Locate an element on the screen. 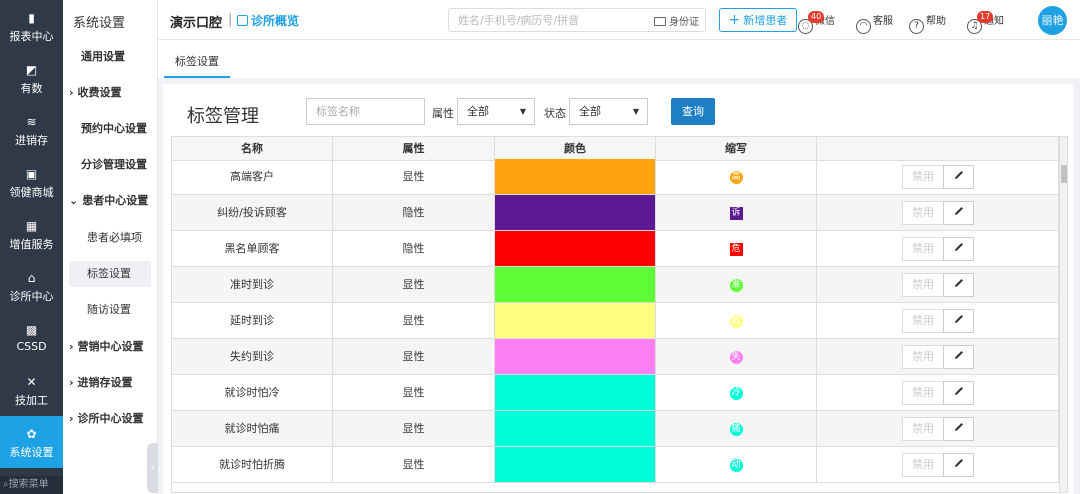 The width and height of the screenshot is (1080, 494). table-header: 名称 属性 颜色 缩写 is located at coordinates (615, 149).